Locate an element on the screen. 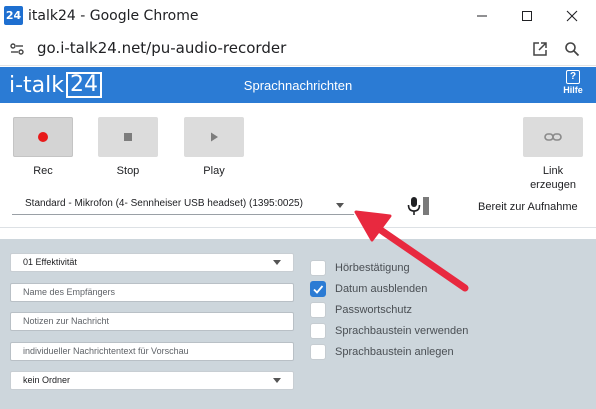 Image resolution: width=596 pixels, height=409 pixels. folder-select-value: kein Ordner is located at coordinates (47, 380).